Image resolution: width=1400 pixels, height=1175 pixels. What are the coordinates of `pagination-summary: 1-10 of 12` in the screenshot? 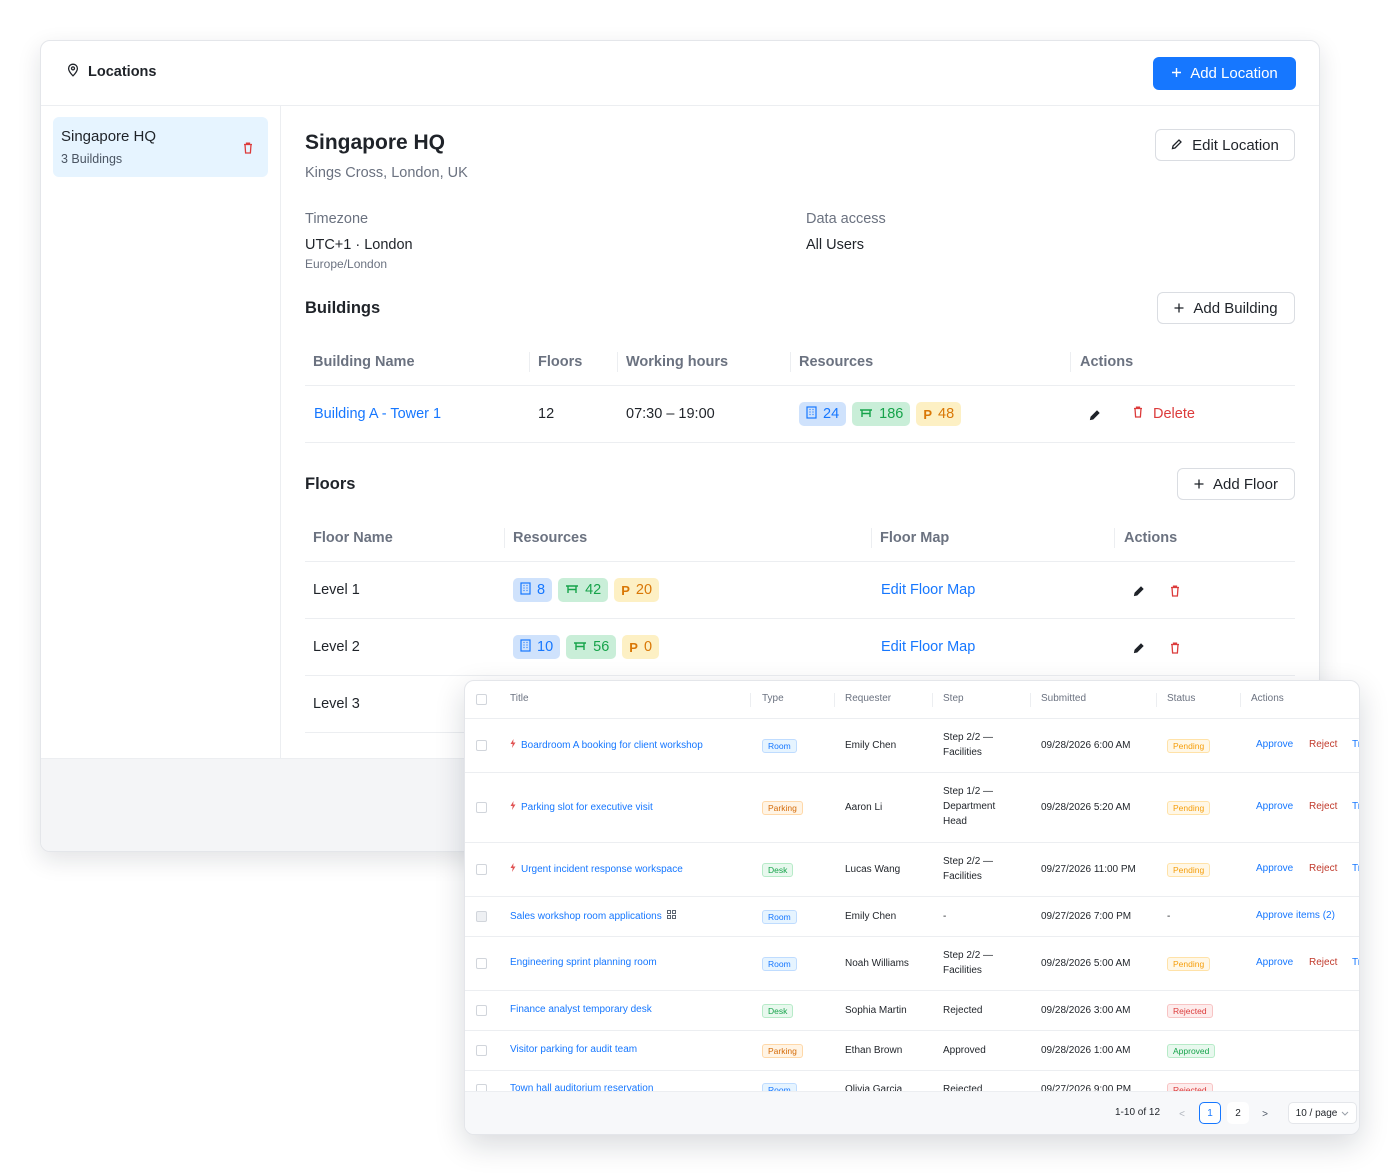 It's located at (1138, 1112).